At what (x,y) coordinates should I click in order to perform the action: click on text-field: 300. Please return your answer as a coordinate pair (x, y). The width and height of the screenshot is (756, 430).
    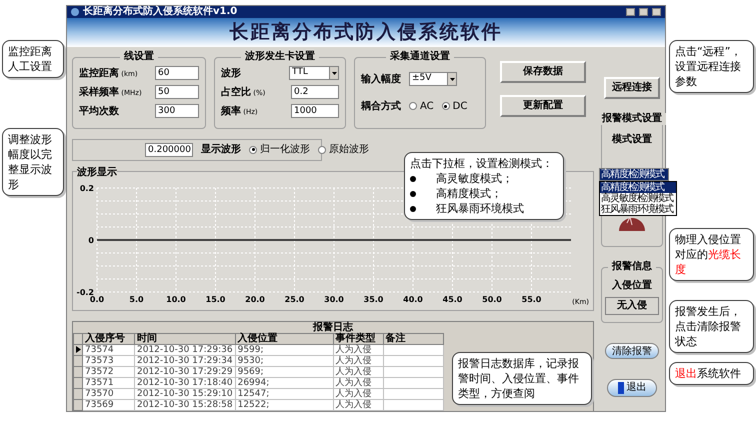
    Looking at the image, I should click on (177, 111).